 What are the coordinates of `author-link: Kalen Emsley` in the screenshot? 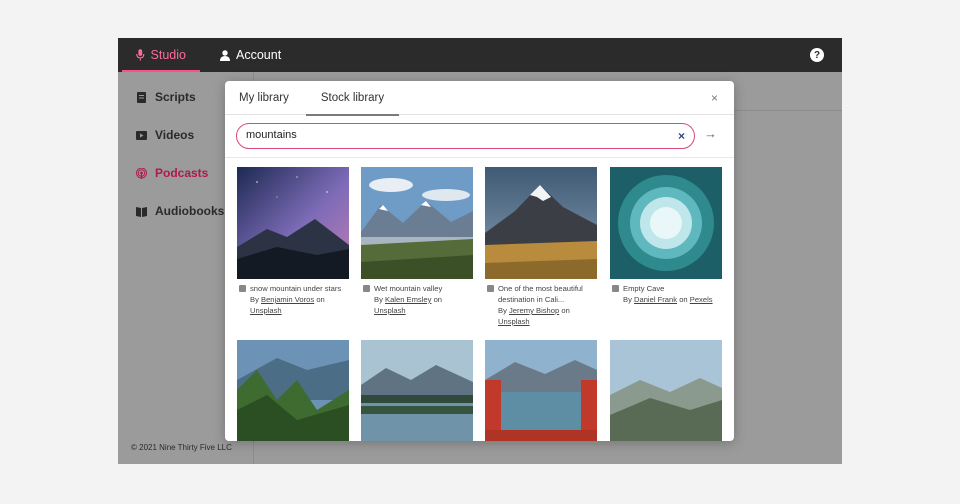 It's located at (408, 299).